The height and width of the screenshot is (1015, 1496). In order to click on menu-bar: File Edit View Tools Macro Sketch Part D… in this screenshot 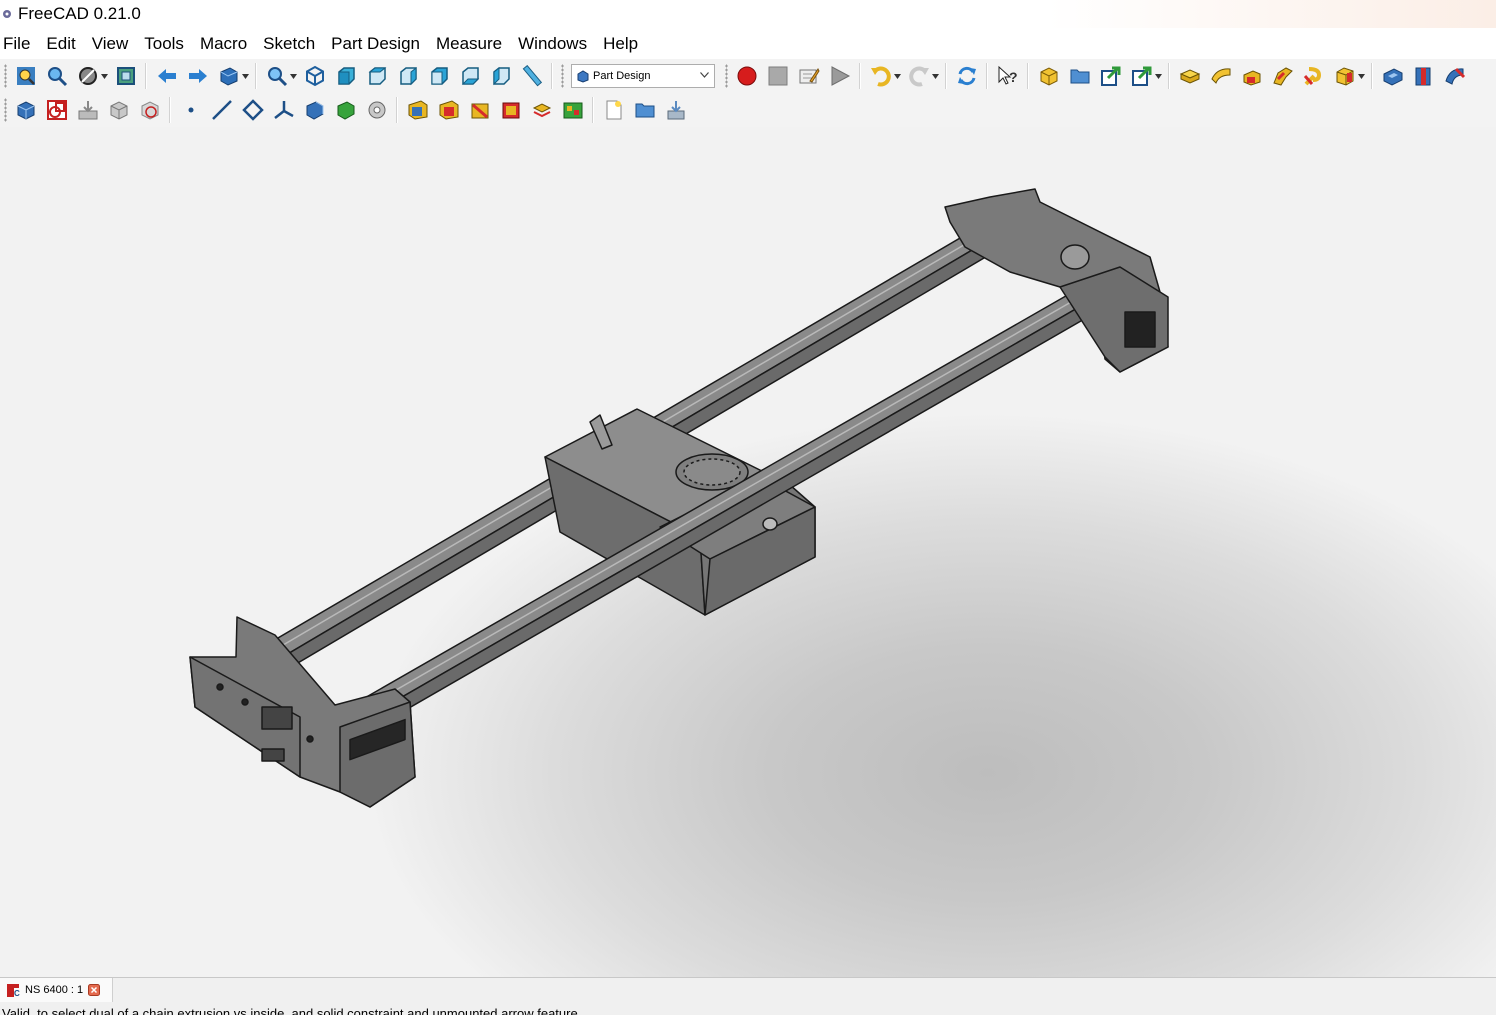, I will do `click(748, 43)`.